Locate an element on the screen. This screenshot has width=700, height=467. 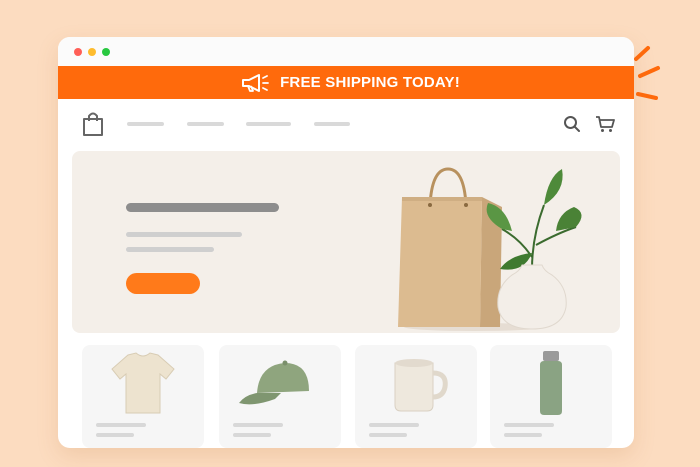
cart-icon is located at coordinates (605, 124).